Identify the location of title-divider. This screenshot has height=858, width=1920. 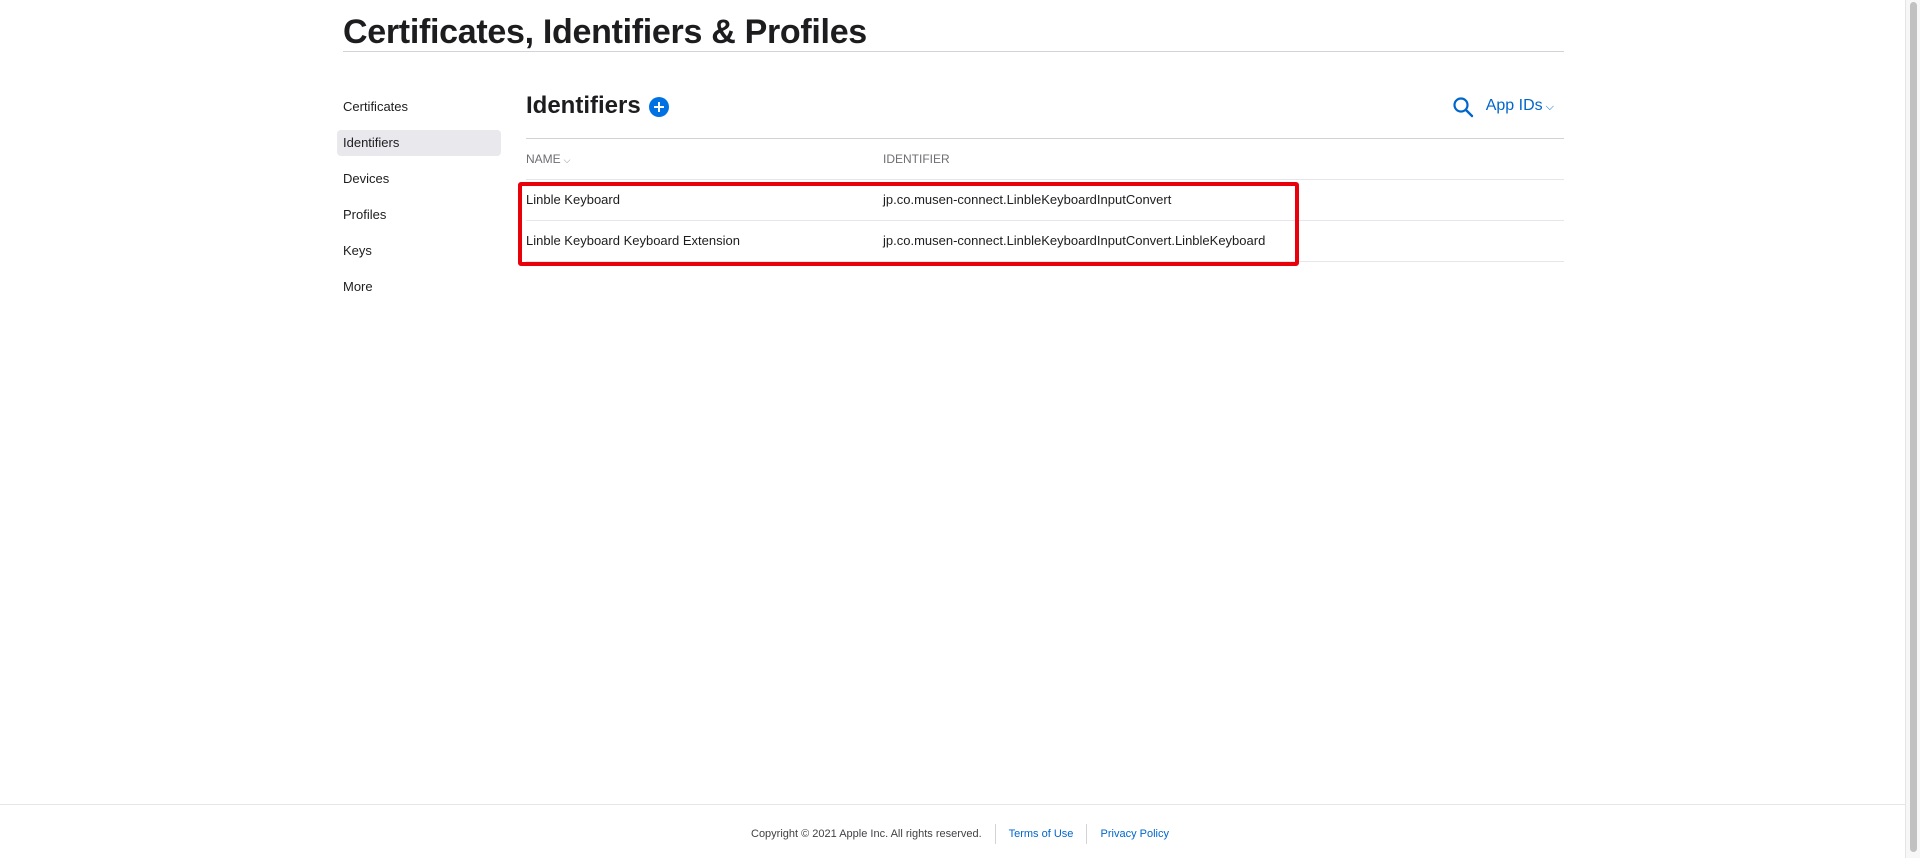
(953, 51).